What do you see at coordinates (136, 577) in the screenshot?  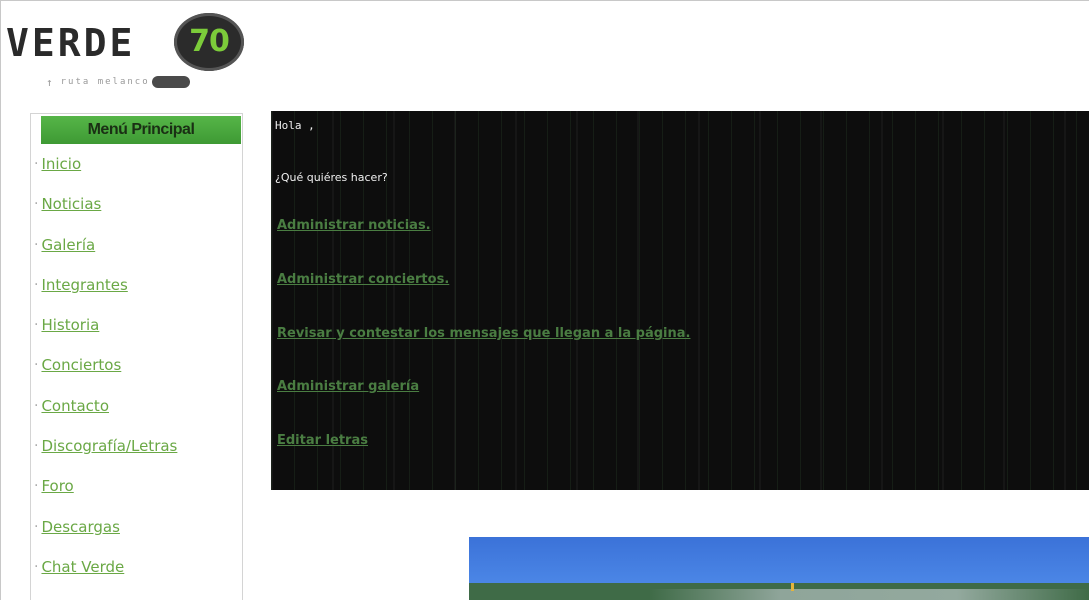 I see `sidebar-item-chat-verde: · Chat Verde` at bounding box center [136, 577].